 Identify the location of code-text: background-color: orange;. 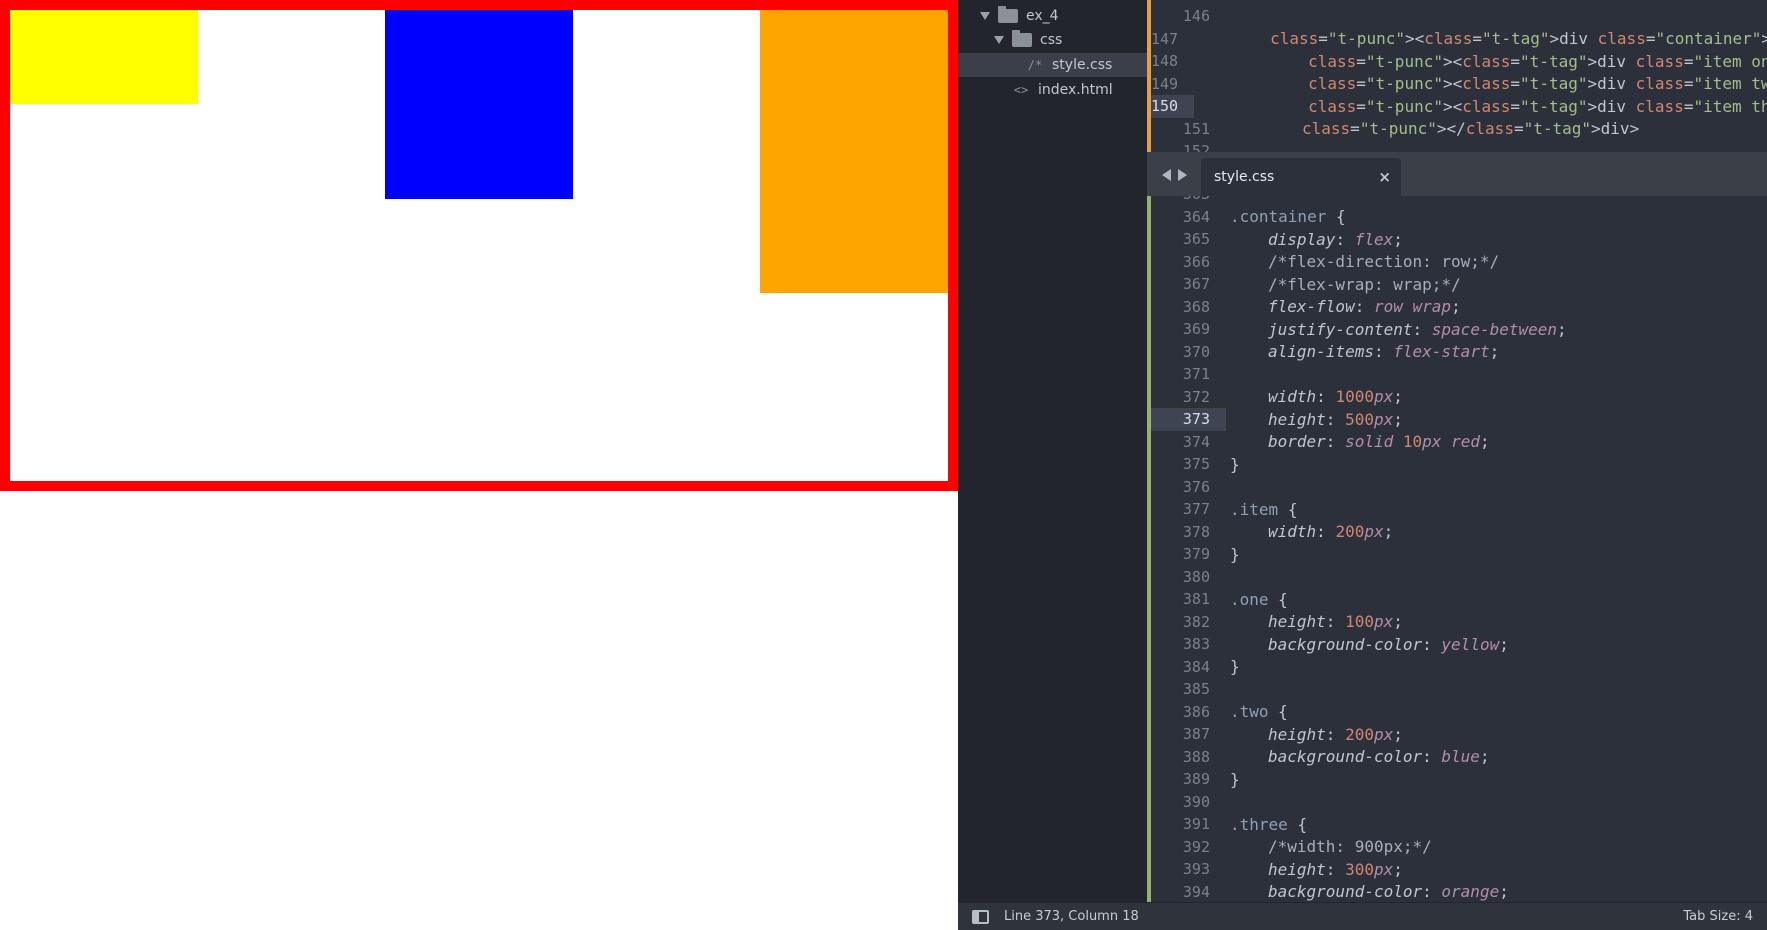
(1388, 892).